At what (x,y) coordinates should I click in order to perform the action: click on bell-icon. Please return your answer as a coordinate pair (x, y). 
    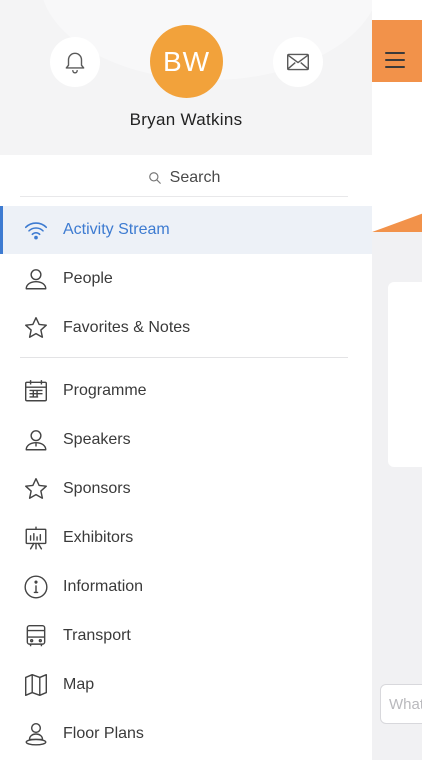
    Looking at the image, I should click on (75, 63).